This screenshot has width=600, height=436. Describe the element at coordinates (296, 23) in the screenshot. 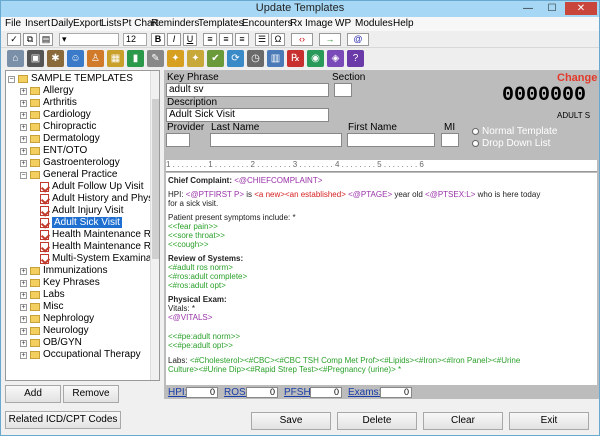

I see `menu-rx: Rx` at that location.